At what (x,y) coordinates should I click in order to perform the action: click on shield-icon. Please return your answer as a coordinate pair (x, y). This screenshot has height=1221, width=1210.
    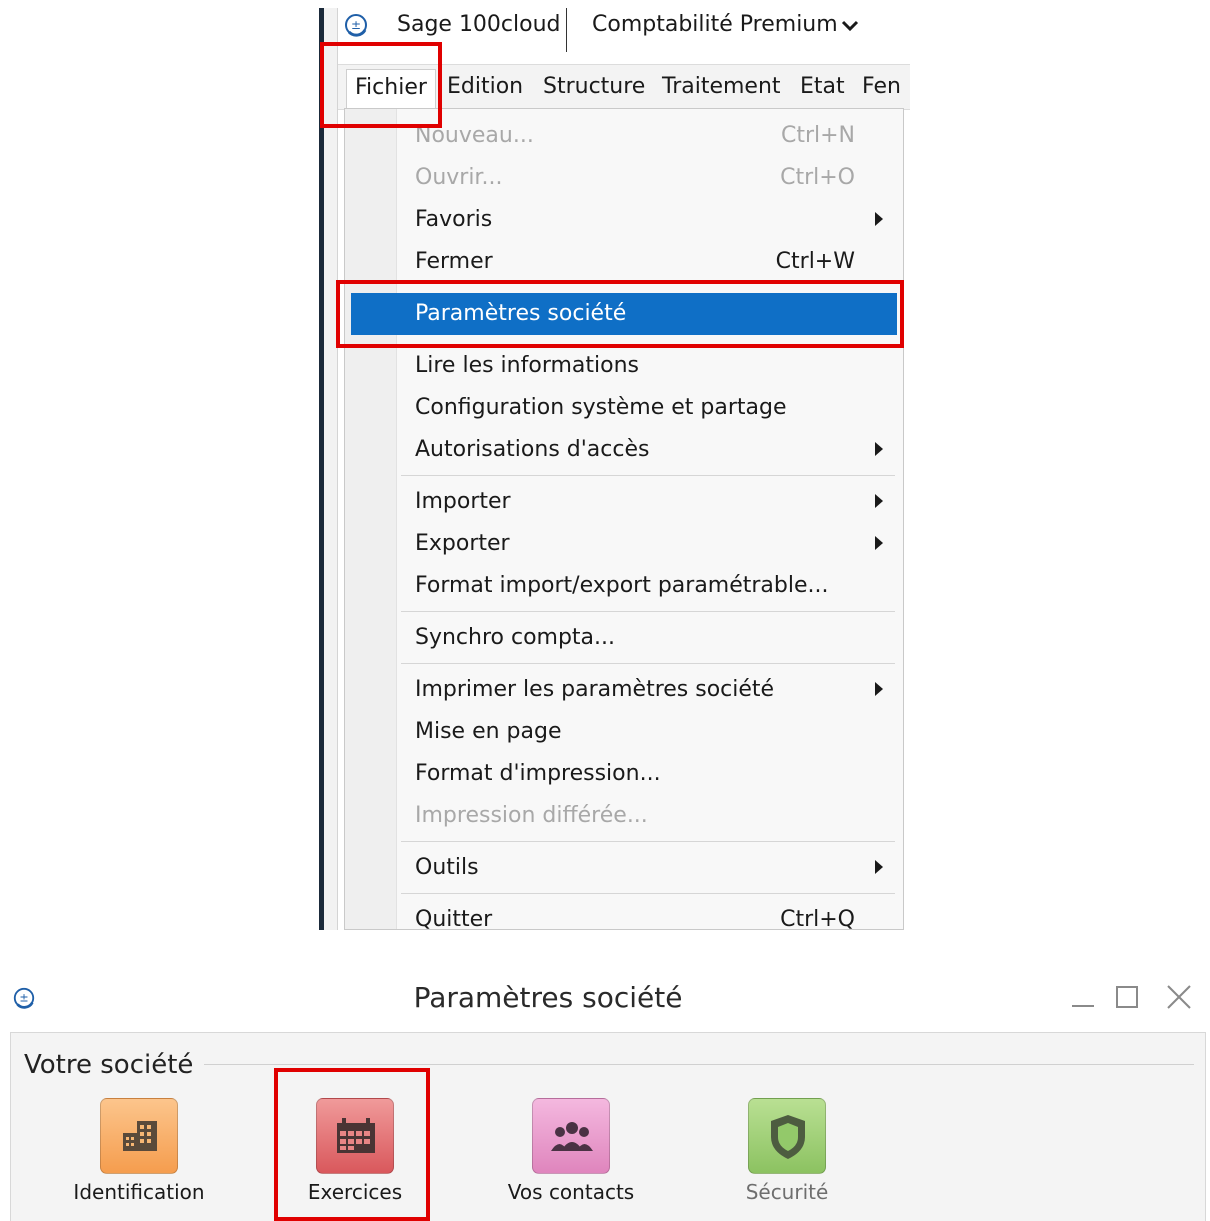
    Looking at the image, I should click on (787, 1136).